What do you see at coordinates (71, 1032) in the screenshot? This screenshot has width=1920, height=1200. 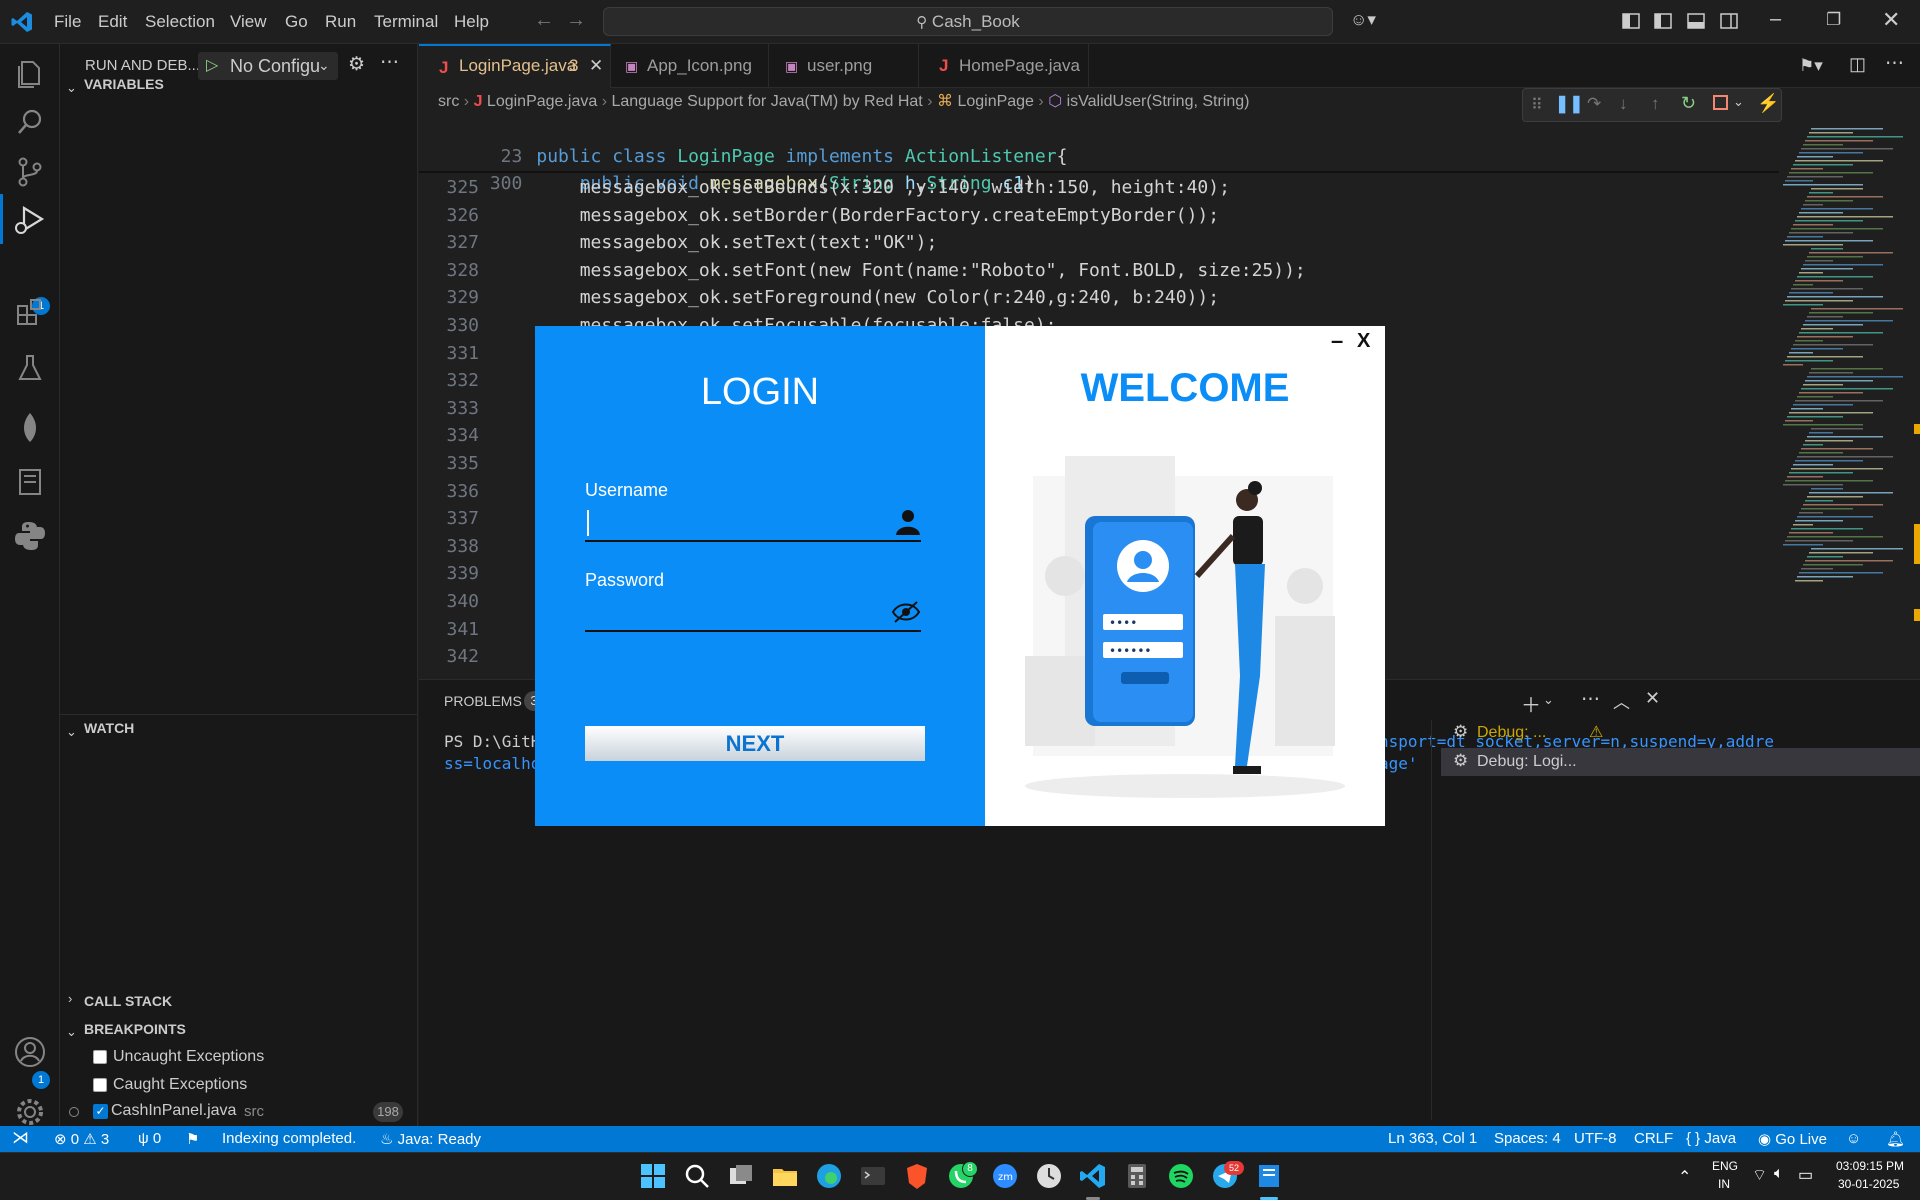 I see `breakpoints-chevron-icon: ⌄` at bounding box center [71, 1032].